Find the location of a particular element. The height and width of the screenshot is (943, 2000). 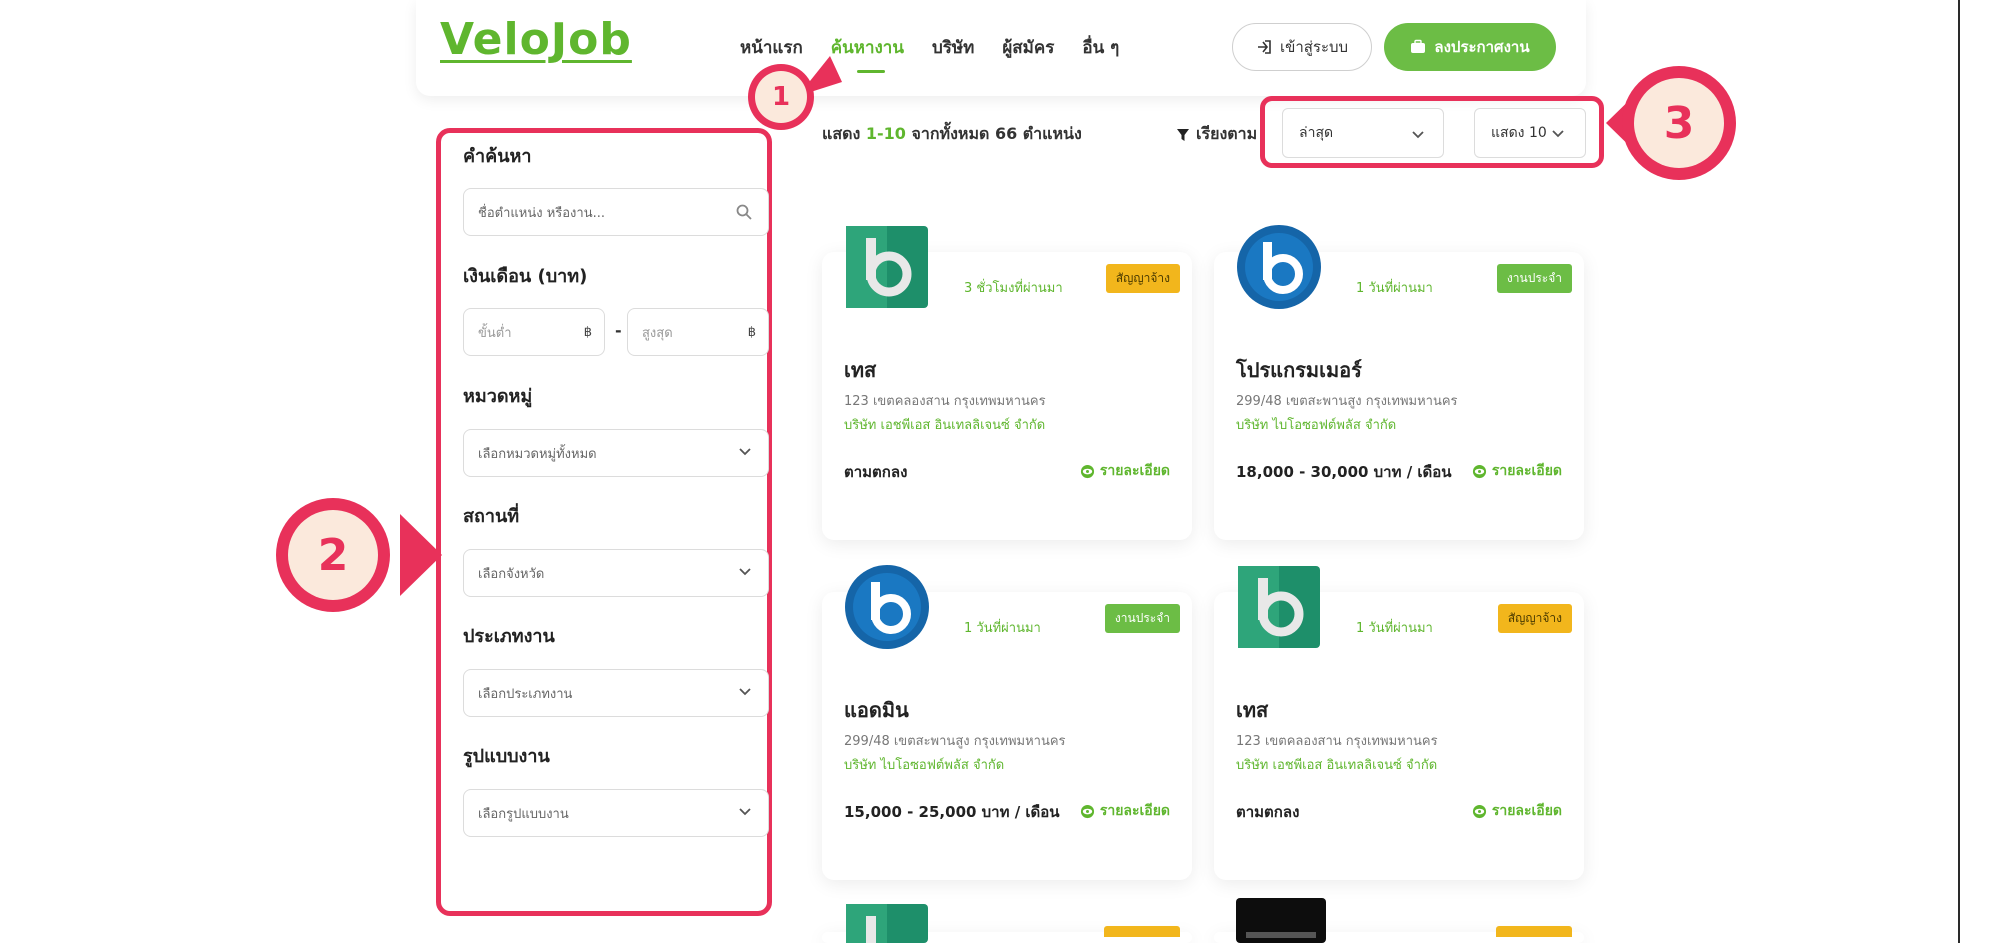

category-label: หมวดหมู่ is located at coordinates (498, 396).